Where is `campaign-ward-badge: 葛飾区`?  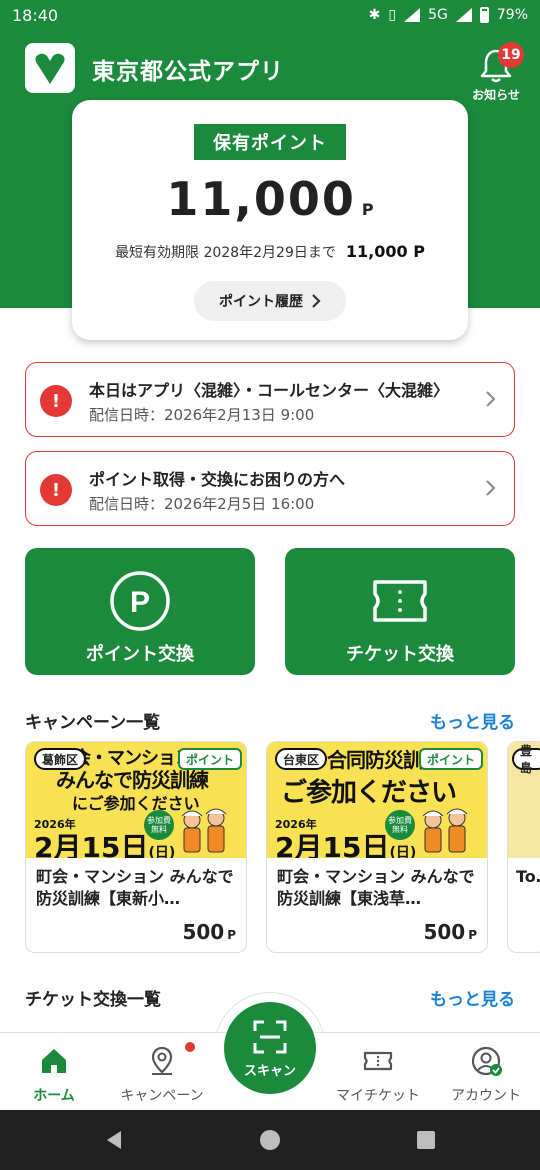 campaign-ward-badge: 葛飾区 is located at coordinates (60, 759).